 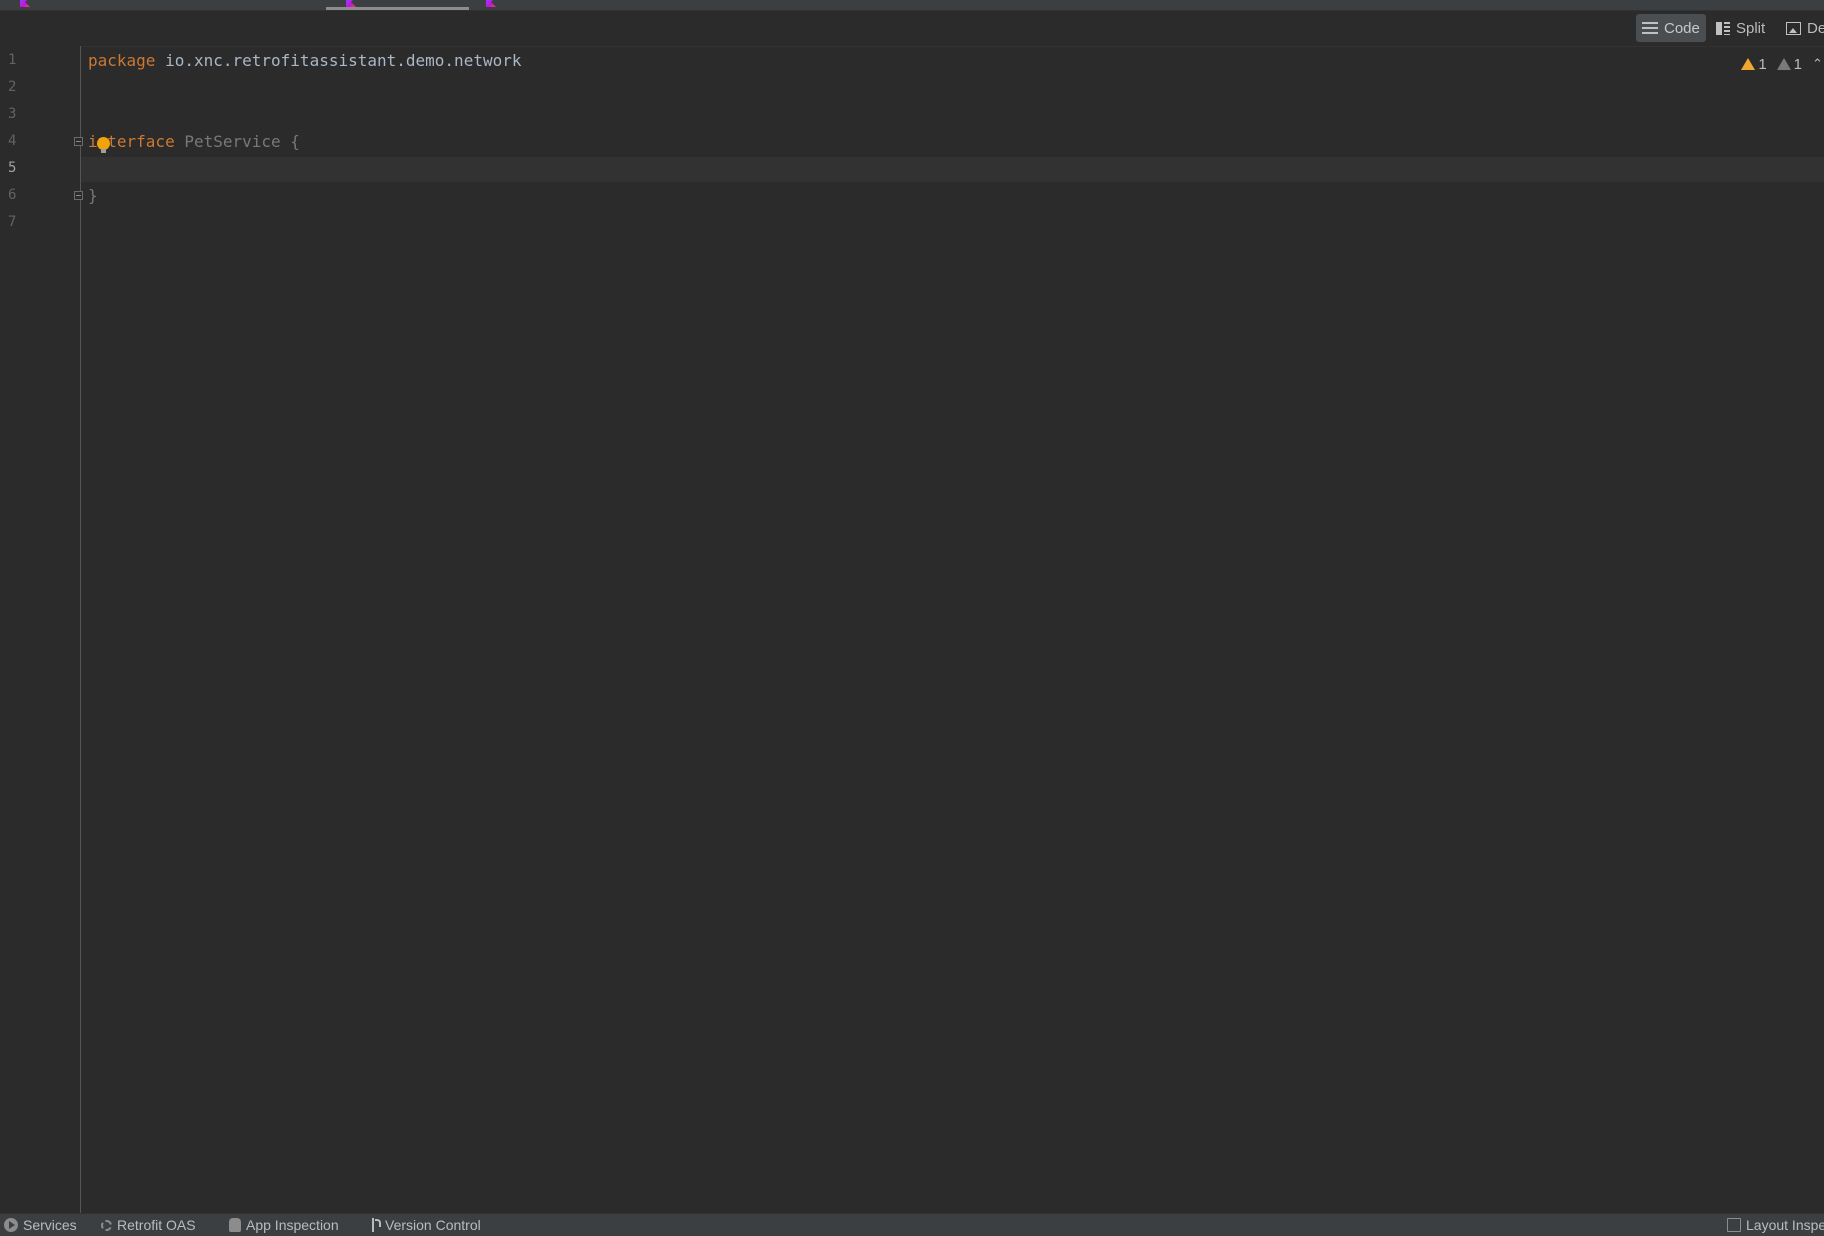 What do you see at coordinates (12, 168) in the screenshot?
I see `line-number-current: 5` at bounding box center [12, 168].